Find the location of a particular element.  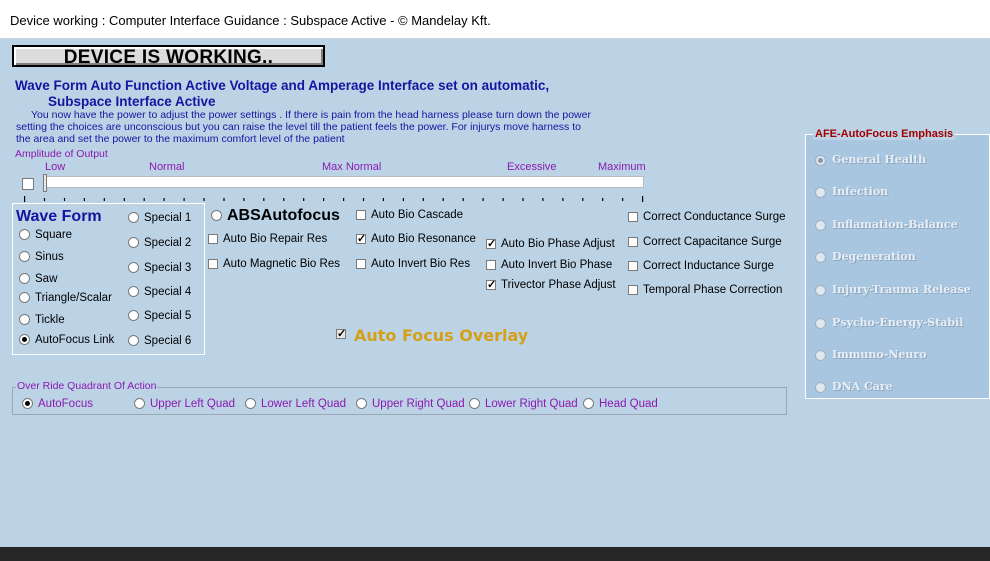

waveform-tickle: Tickle is located at coordinates (42, 320).